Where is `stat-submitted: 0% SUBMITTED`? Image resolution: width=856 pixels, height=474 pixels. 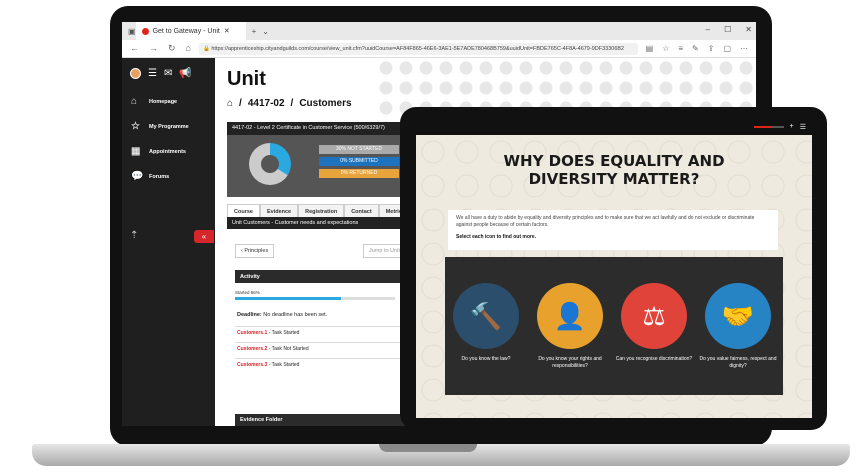 stat-submitted: 0% SUBMITTED is located at coordinates (359, 161).